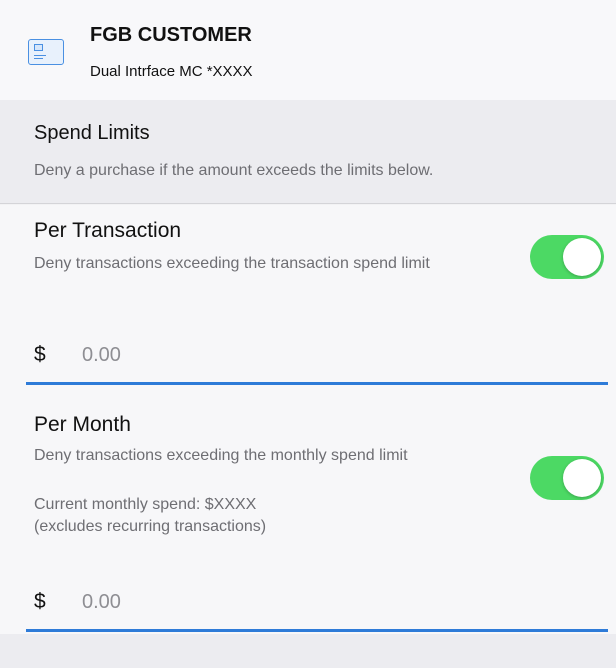 The image size is (616, 668). Describe the element at coordinates (82, 424) in the screenshot. I see `per-month-title: Per Month` at that location.